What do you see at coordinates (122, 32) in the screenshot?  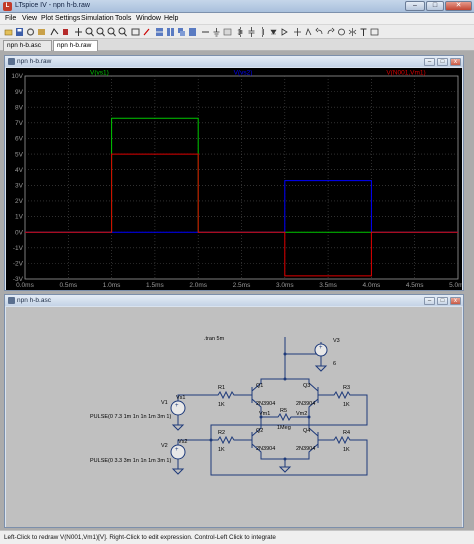 I see `zoom-fit-icon` at bounding box center [122, 32].